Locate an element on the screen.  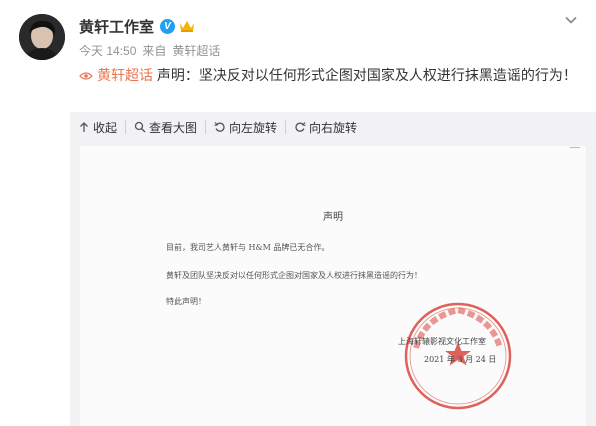
avatar is located at coordinates (42, 37).